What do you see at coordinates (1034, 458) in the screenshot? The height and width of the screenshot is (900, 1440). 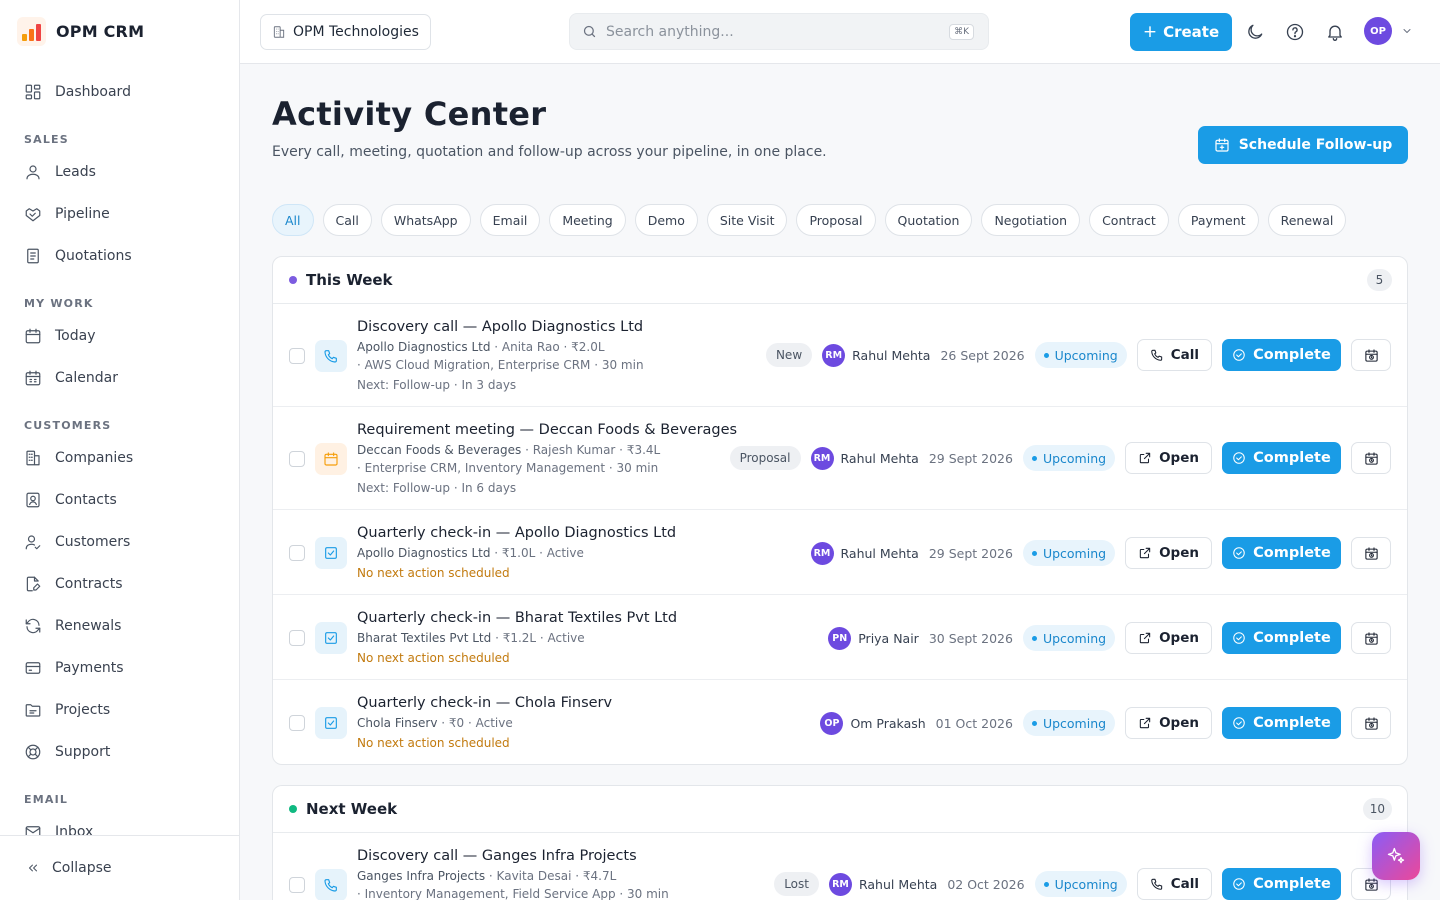 I see `status-dot-icon` at bounding box center [1034, 458].